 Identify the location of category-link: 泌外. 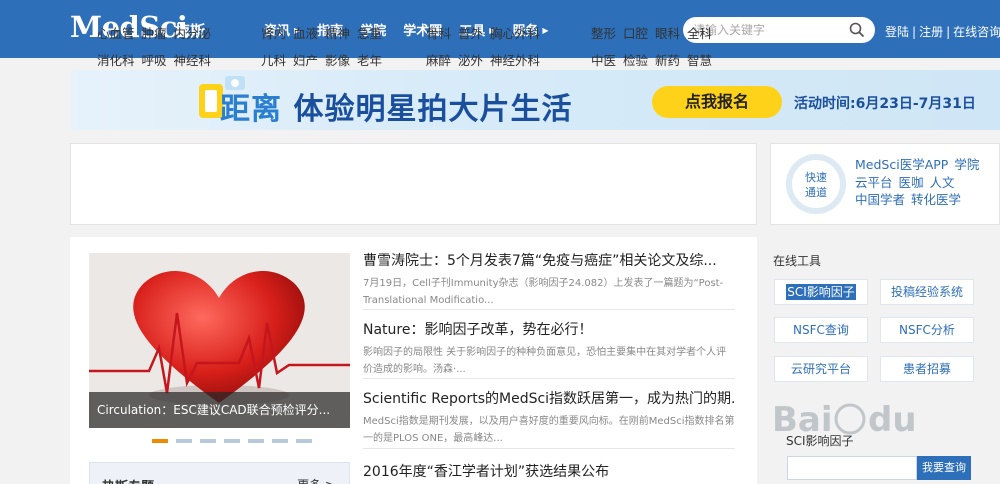
(470, 60).